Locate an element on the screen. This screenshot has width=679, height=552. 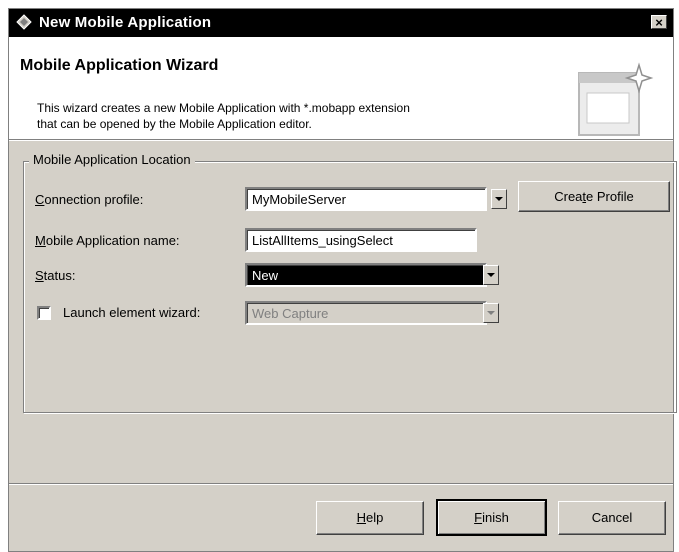
window-title: New Mobile Application is located at coordinates (125, 22).